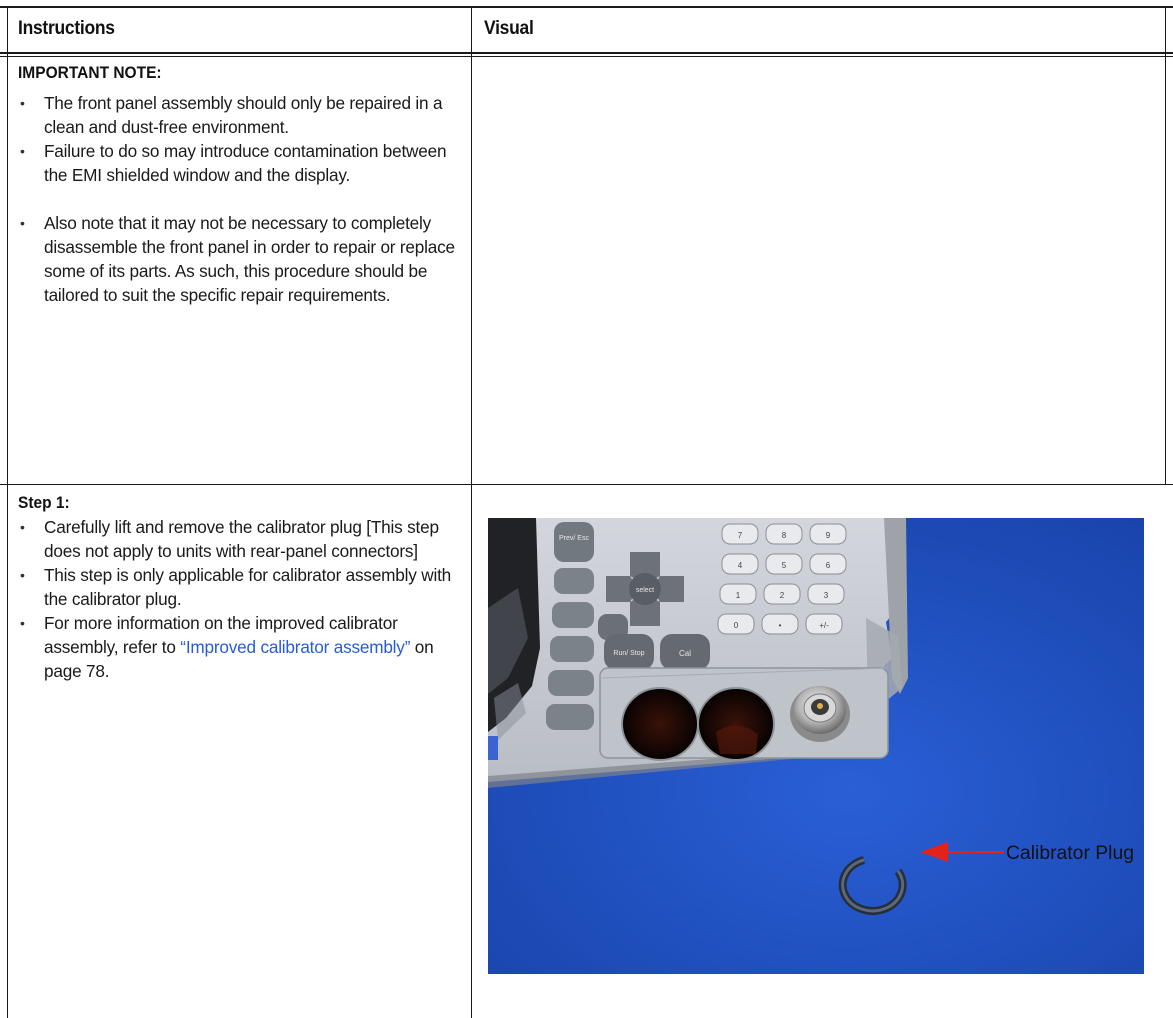  What do you see at coordinates (1070, 853) in the screenshot?
I see `calibrator-plug-label: Calibrator Plug` at bounding box center [1070, 853].